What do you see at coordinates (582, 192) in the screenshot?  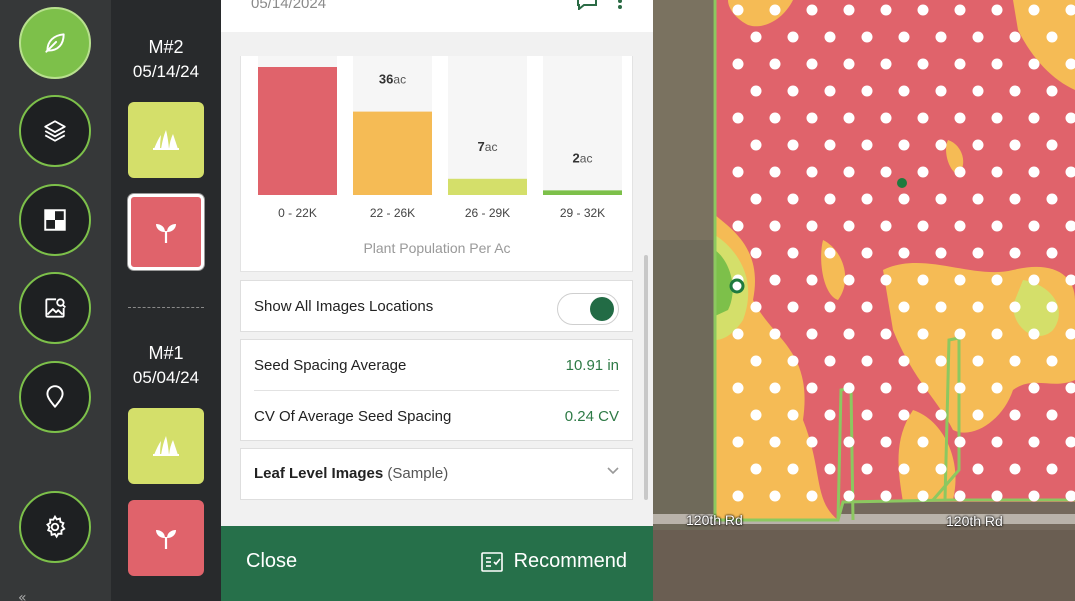 I see `chart-bar` at bounding box center [582, 192].